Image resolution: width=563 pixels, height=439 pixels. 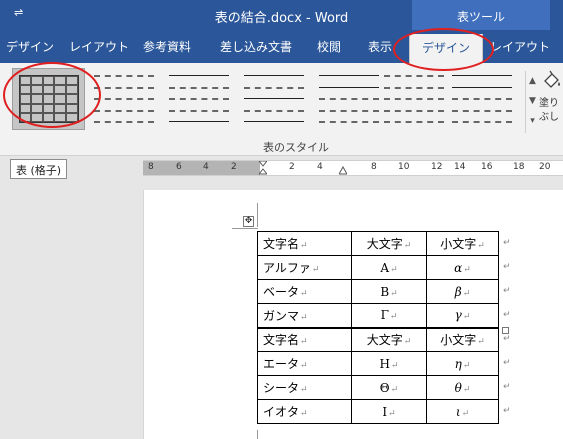 What do you see at coordinates (437, 167) in the screenshot?
I see `ruler-number: 12` at bounding box center [437, 167].